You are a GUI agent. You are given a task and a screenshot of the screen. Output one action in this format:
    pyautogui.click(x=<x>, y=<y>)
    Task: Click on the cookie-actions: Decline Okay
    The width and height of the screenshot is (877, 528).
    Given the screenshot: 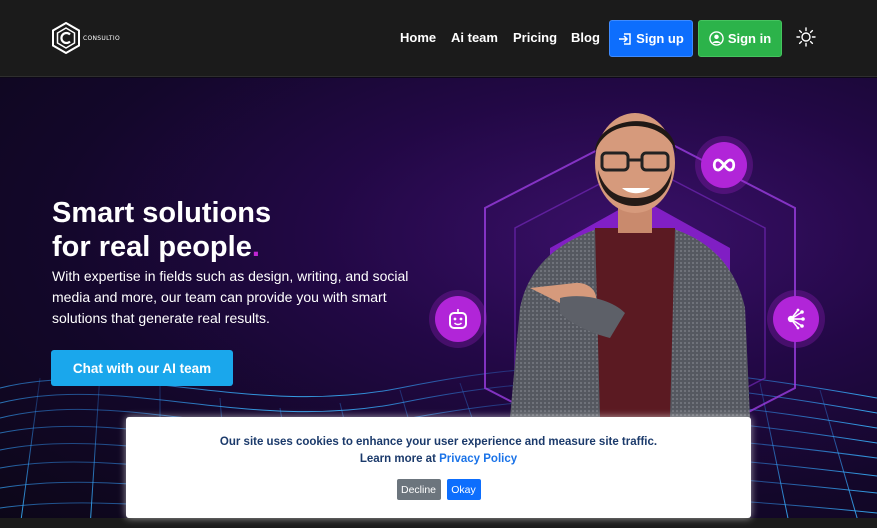 What is the action you would take?
    pyautogui.click(x=438, y=489)
    